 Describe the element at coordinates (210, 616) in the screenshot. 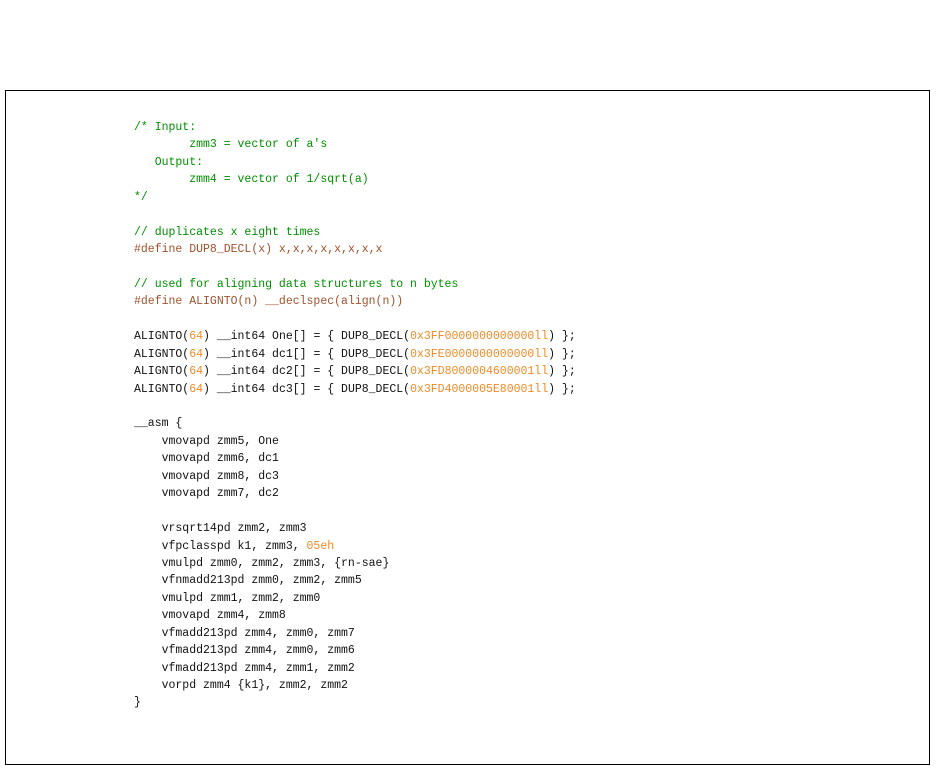

I see `code-token: vmovapd zmm4, zmm8` at that location.